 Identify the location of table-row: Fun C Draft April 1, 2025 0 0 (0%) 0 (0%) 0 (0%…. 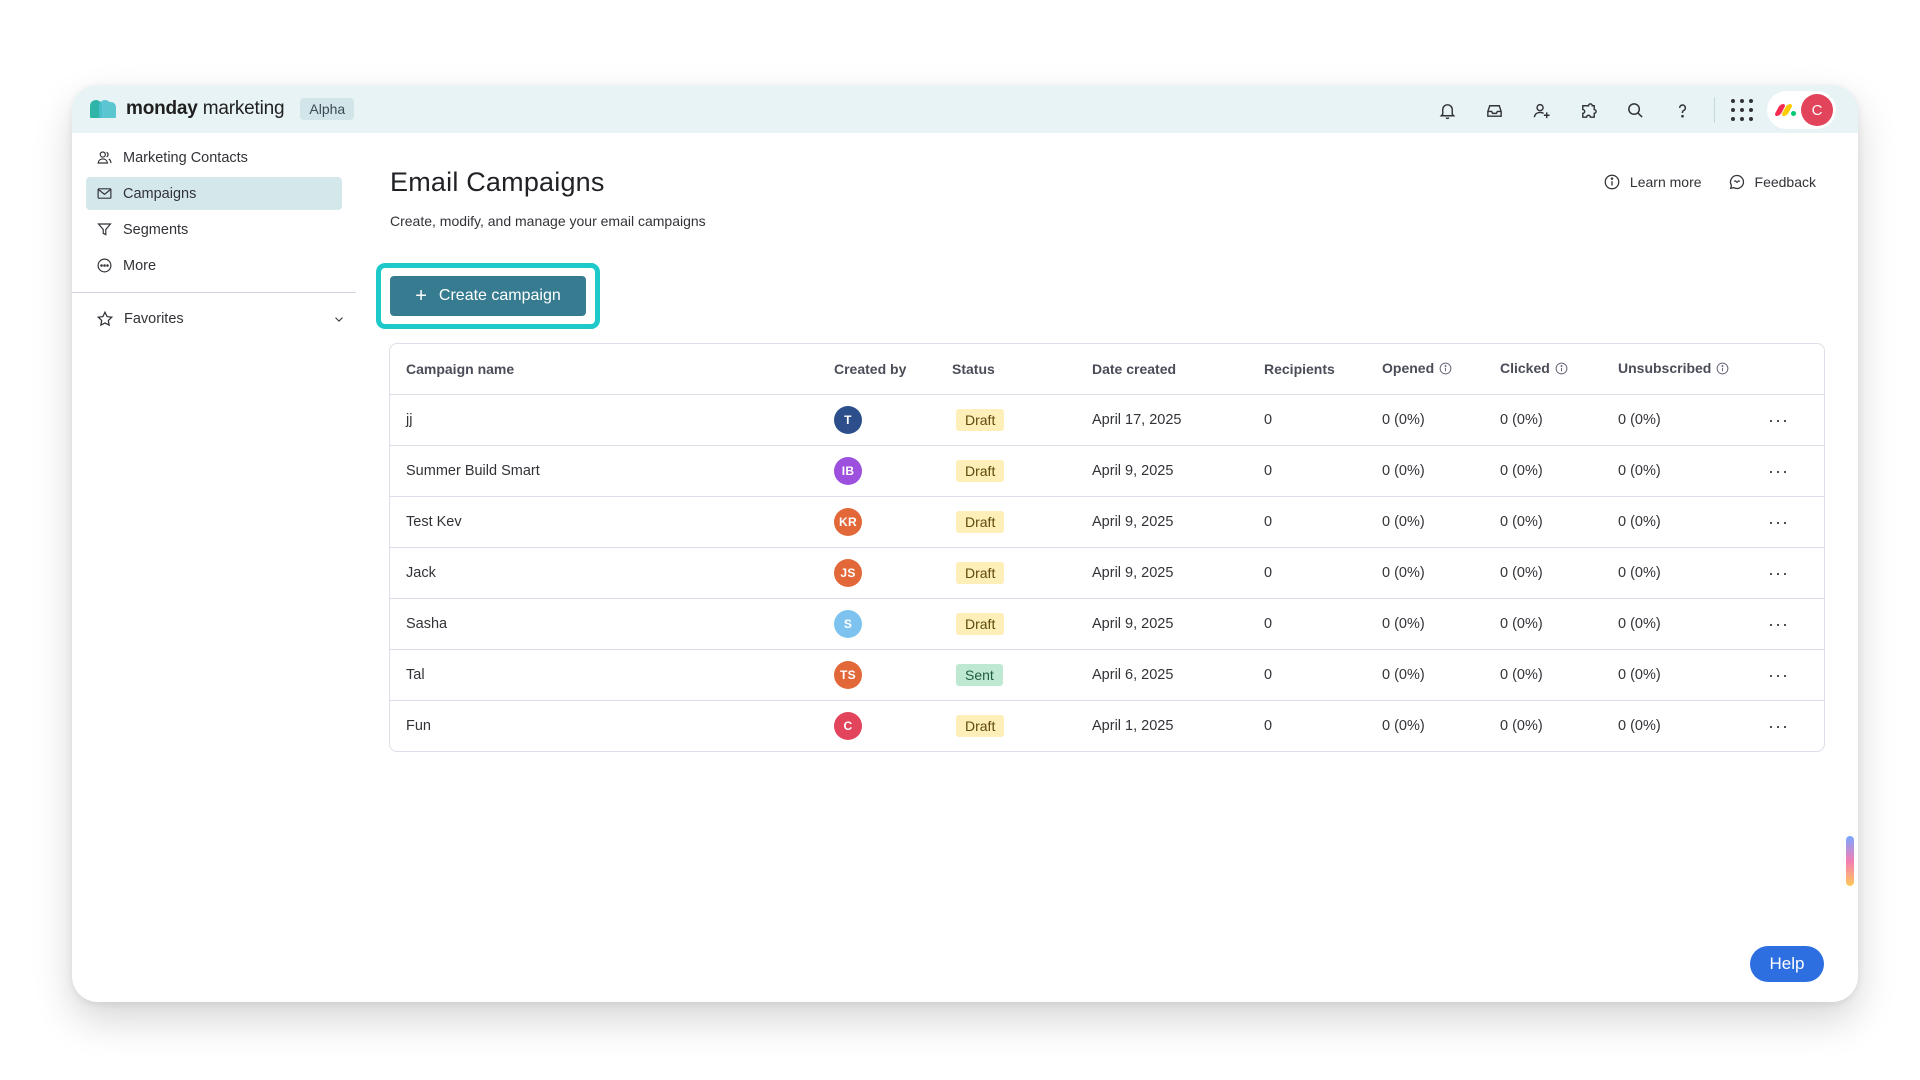
(1107, 725).